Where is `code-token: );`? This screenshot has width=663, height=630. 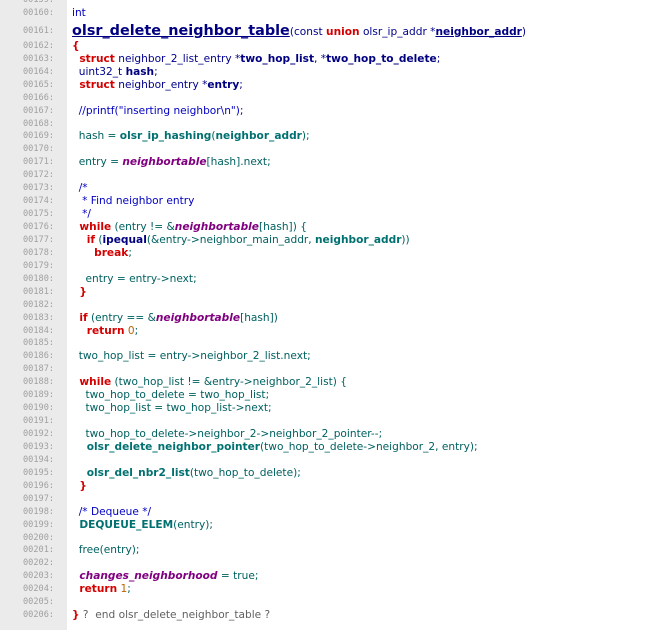 code-token: ); is located at coordinates (305, 136).